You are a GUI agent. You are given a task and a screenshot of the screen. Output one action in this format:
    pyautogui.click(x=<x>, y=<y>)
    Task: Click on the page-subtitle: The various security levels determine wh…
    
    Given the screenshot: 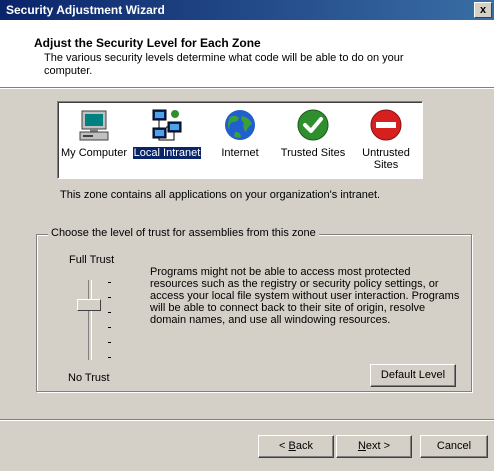 What is the action you would take?
    pyautogui.click(x=224, y=64)
    